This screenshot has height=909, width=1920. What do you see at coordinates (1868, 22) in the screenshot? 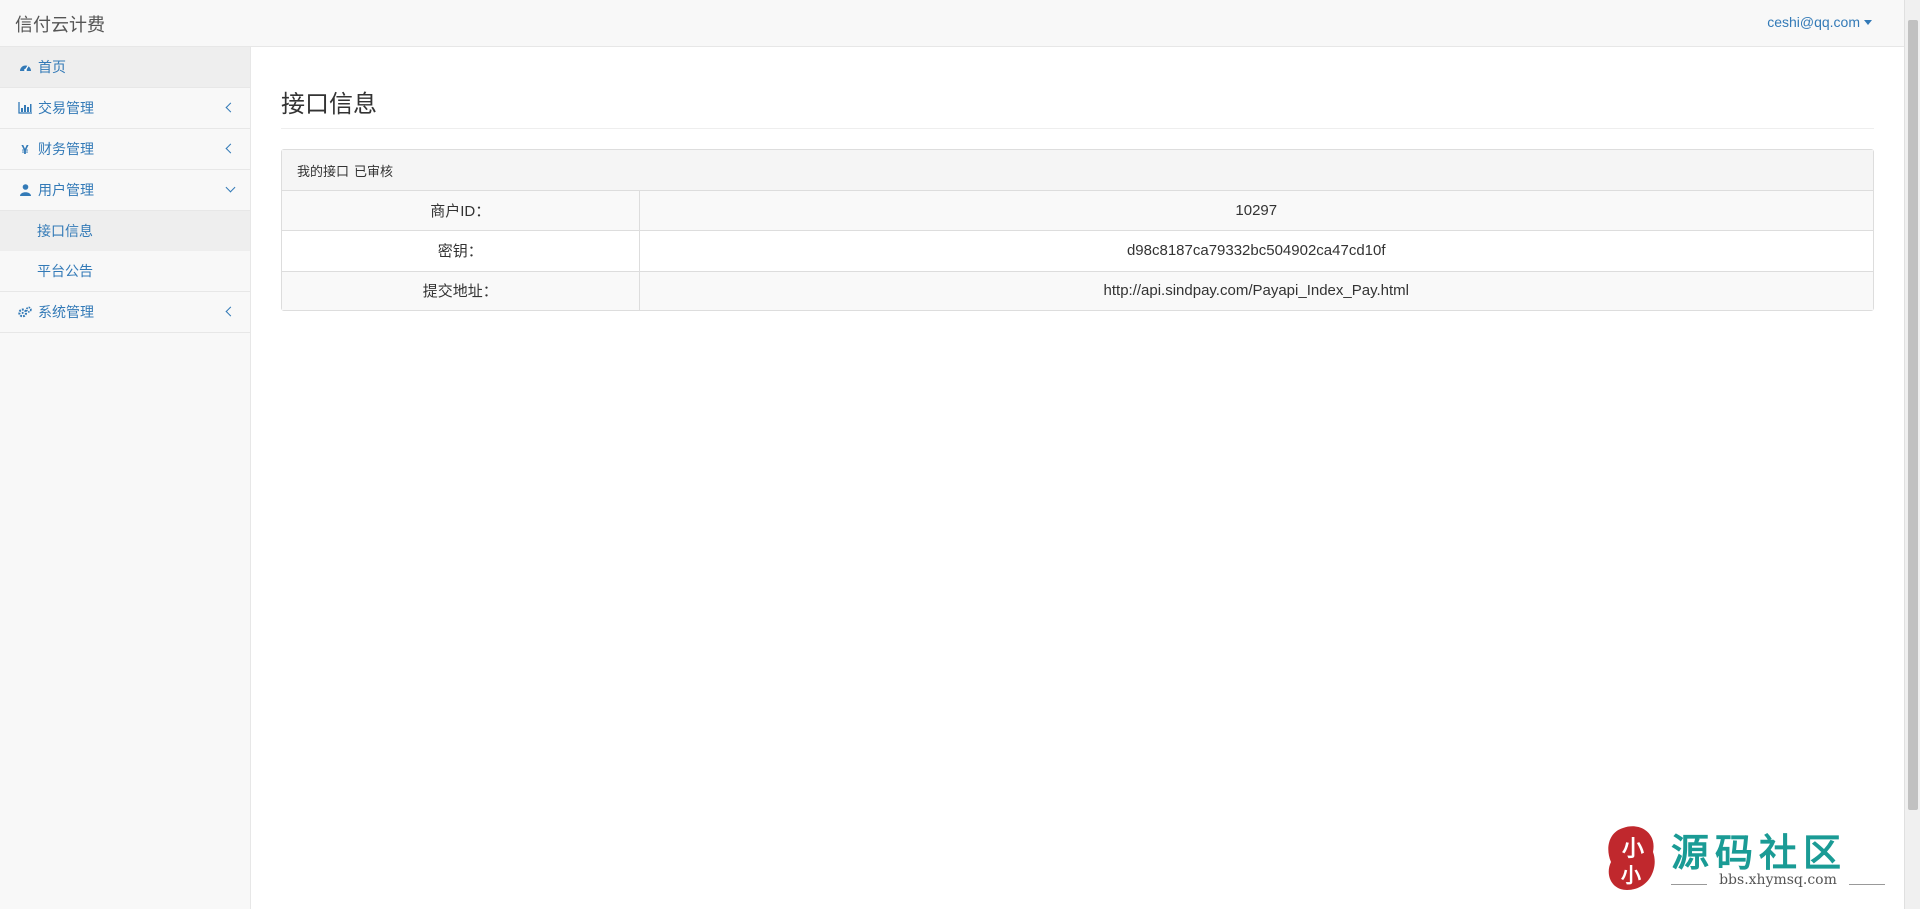
I see `caret-down-icon` at bounding box center [1868, 22].